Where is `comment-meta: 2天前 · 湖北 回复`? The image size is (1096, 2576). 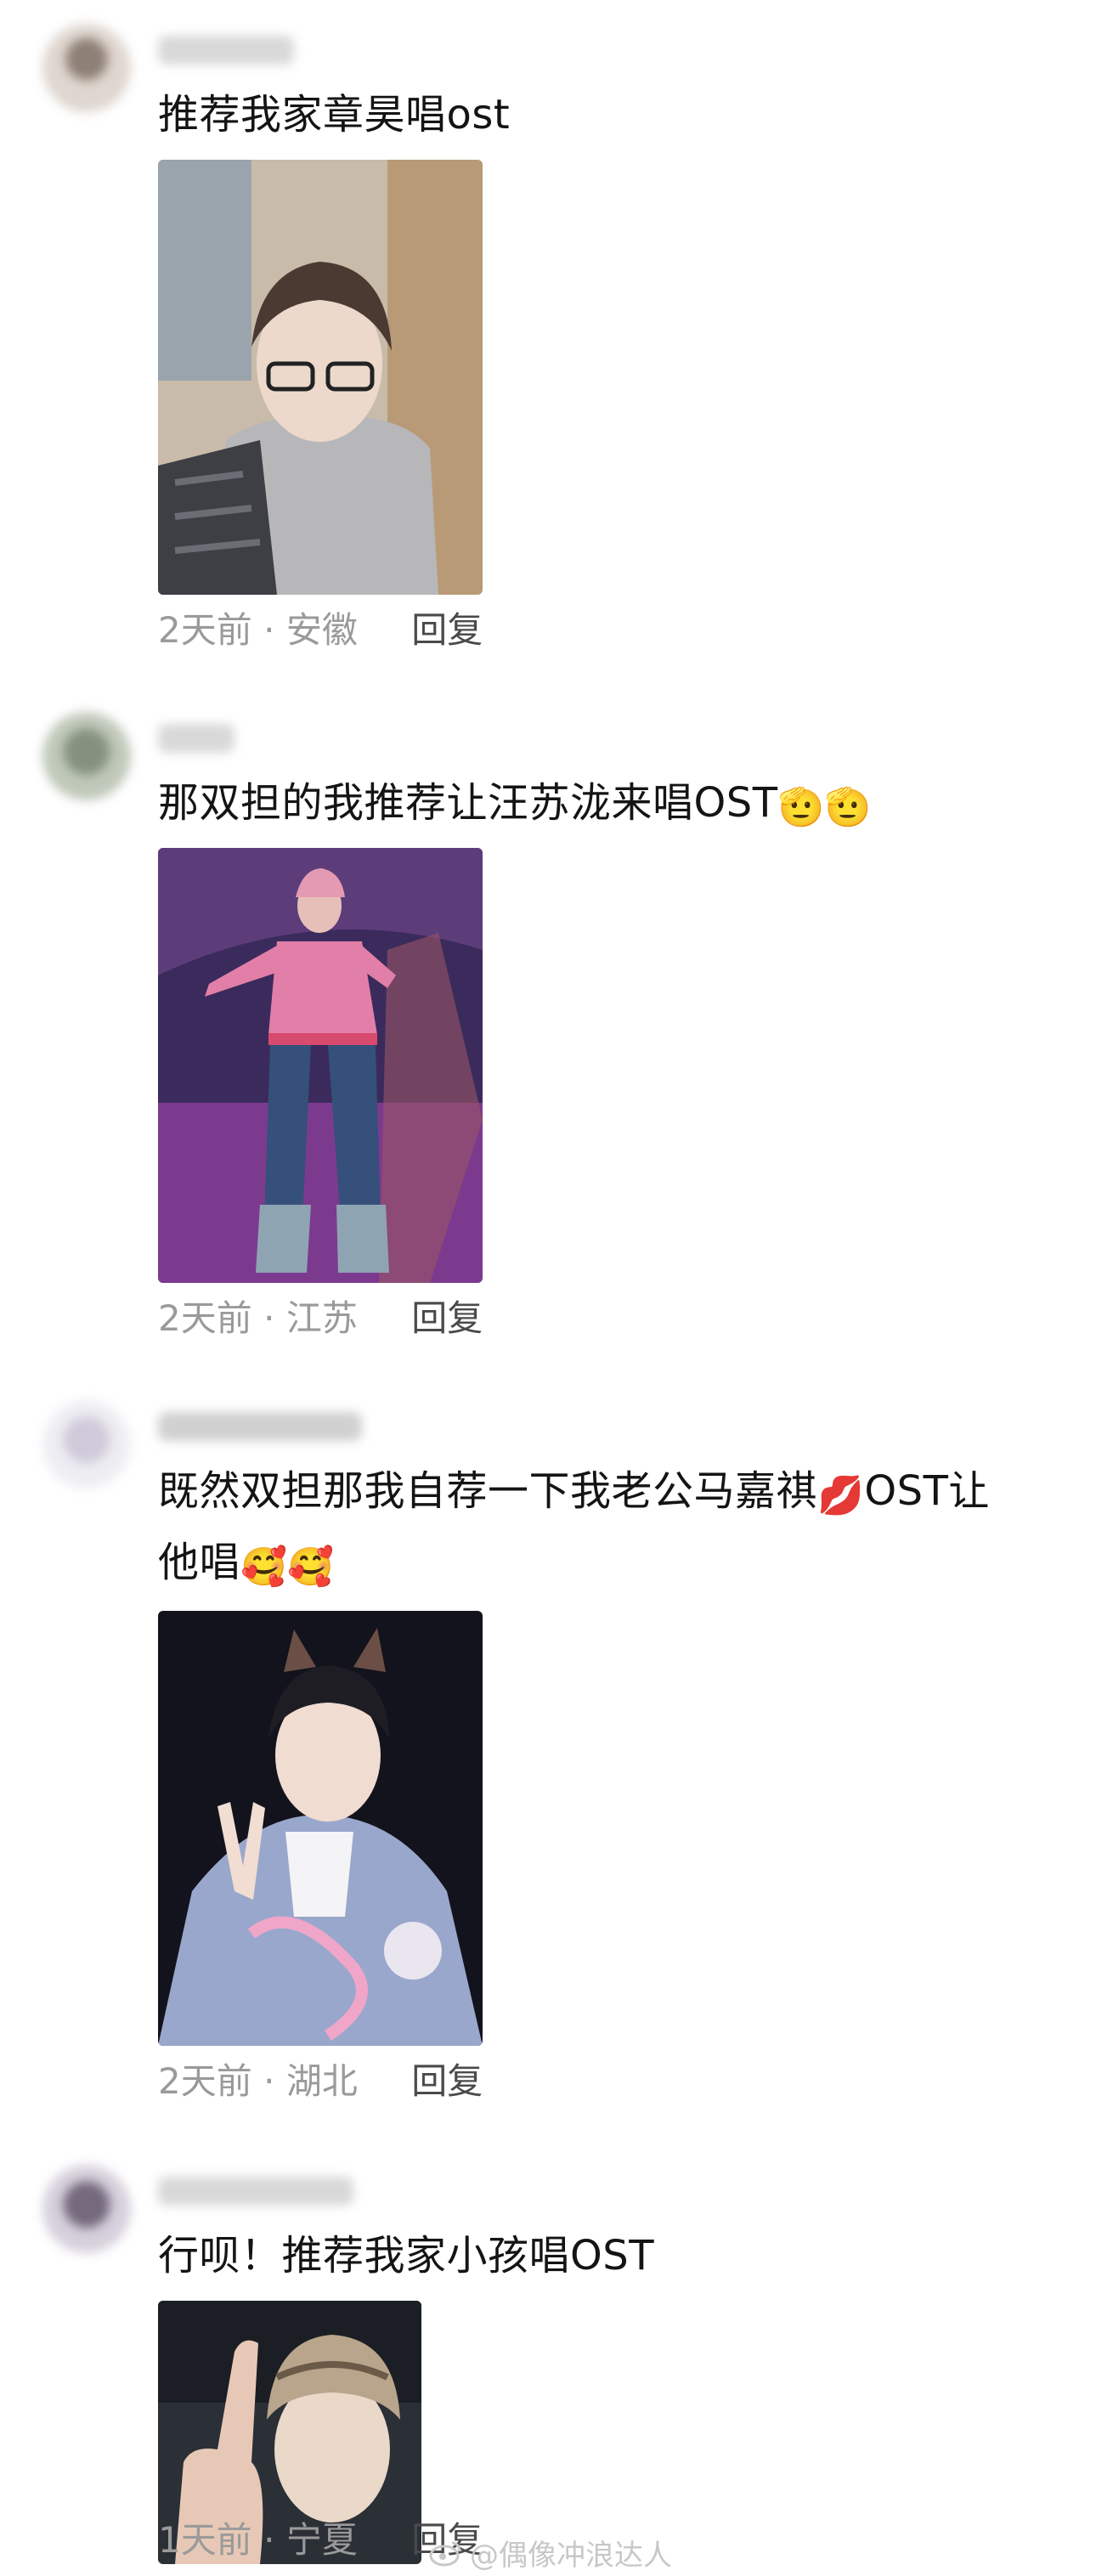
comment-meta: 2天前 · 湖北 回复 is located at coordinates (321, 2081).